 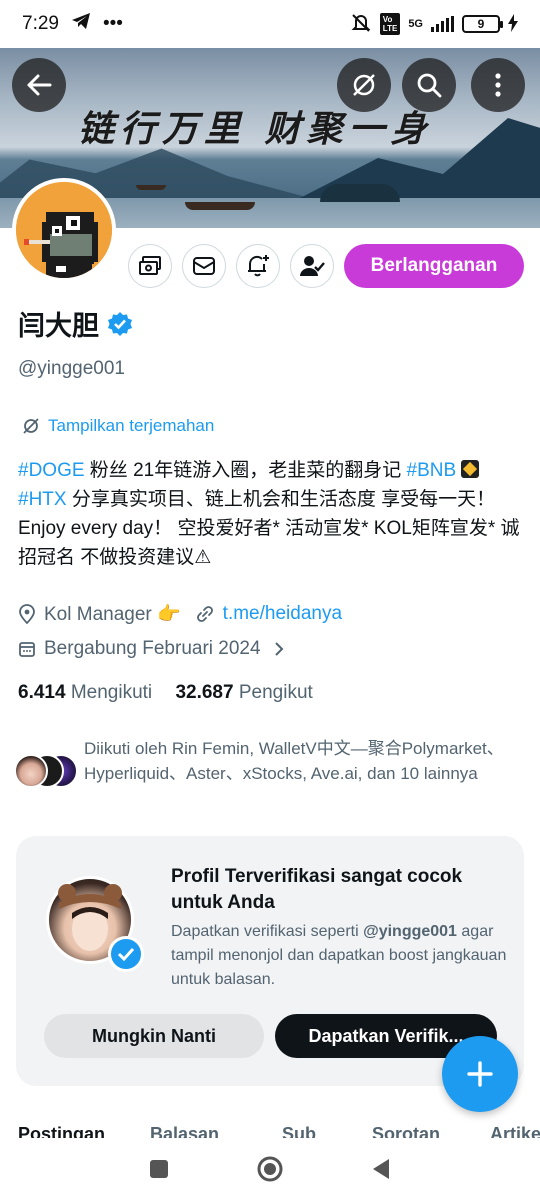 I want to click on message-button, so click(x=204, y=266).